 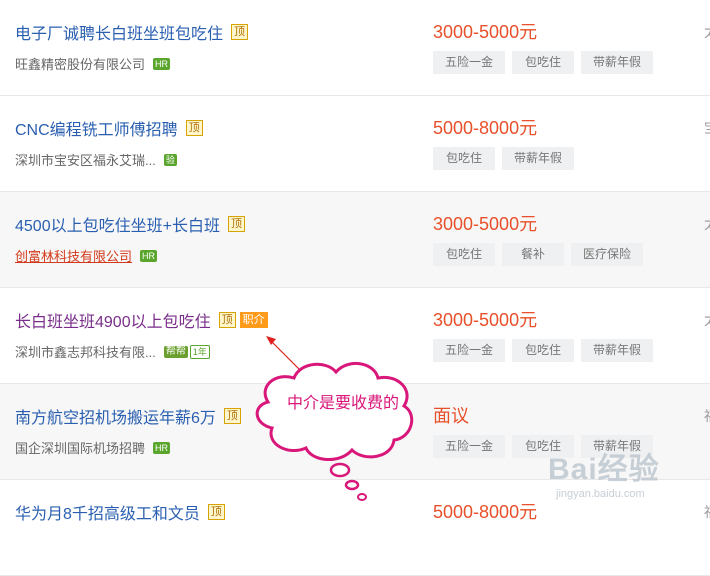 I want to click on benefit-tag: 餐补, so click(x=533, y=254).